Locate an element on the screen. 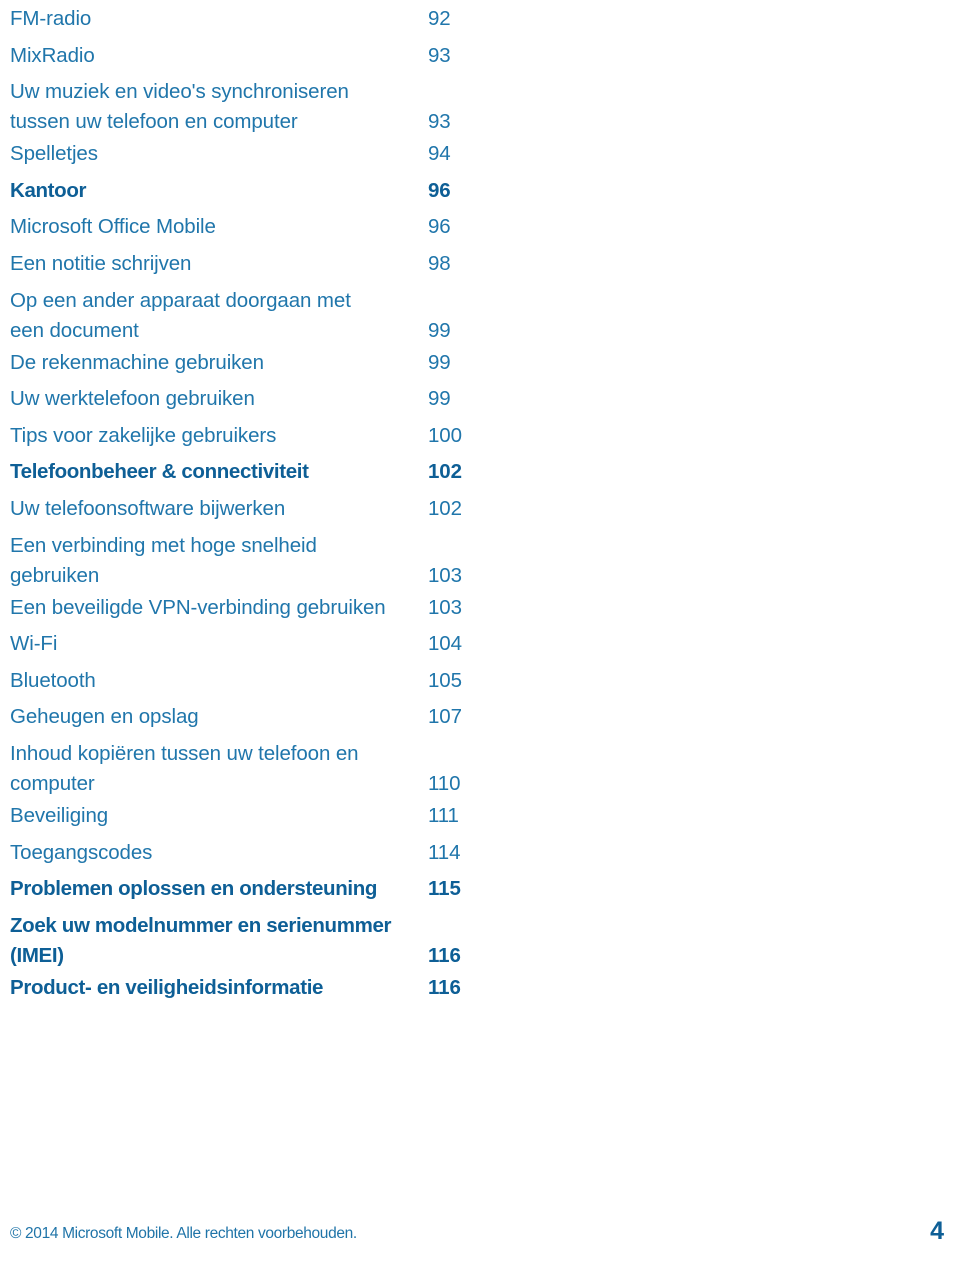 This screenshot has height=1264, width=960. toc-entry-title: Een notitie schrijven is located at coordinates (101, 263).